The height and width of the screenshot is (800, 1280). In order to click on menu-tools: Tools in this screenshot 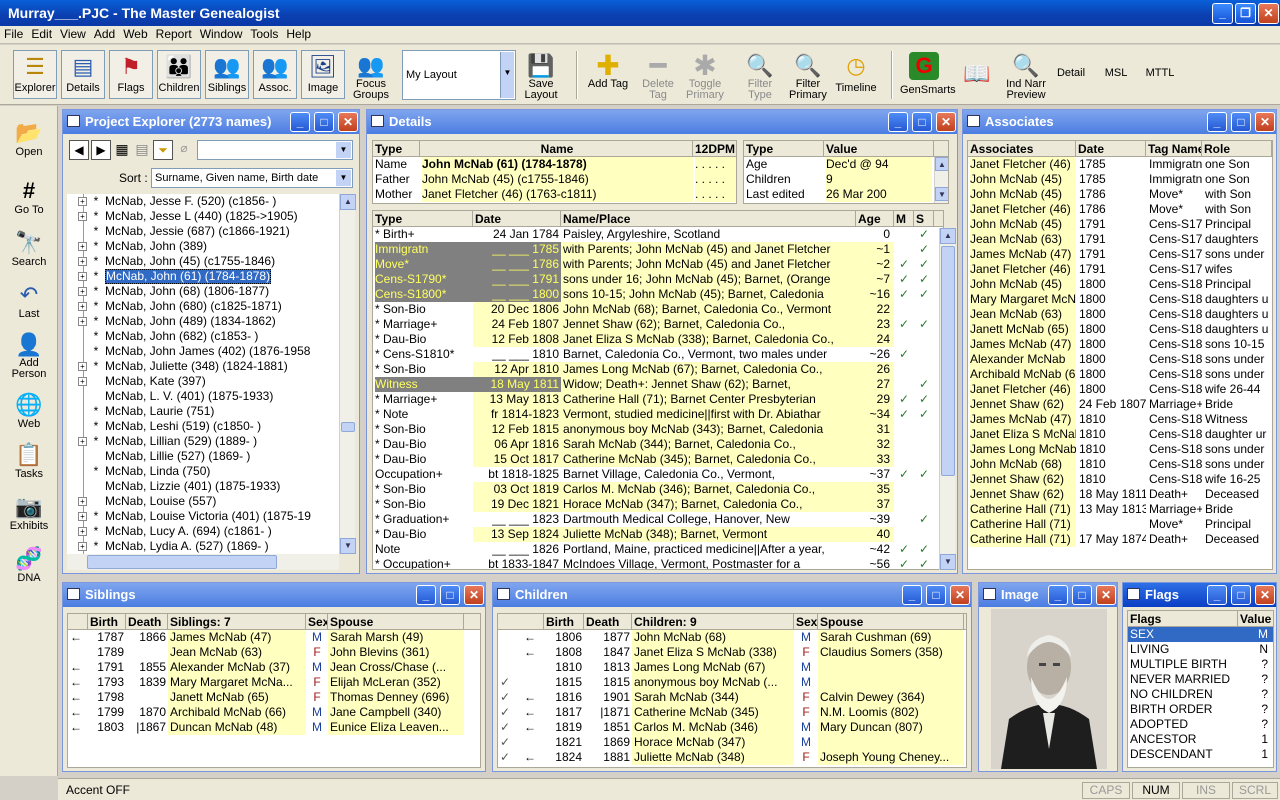, I will do `click(264, 33)`.